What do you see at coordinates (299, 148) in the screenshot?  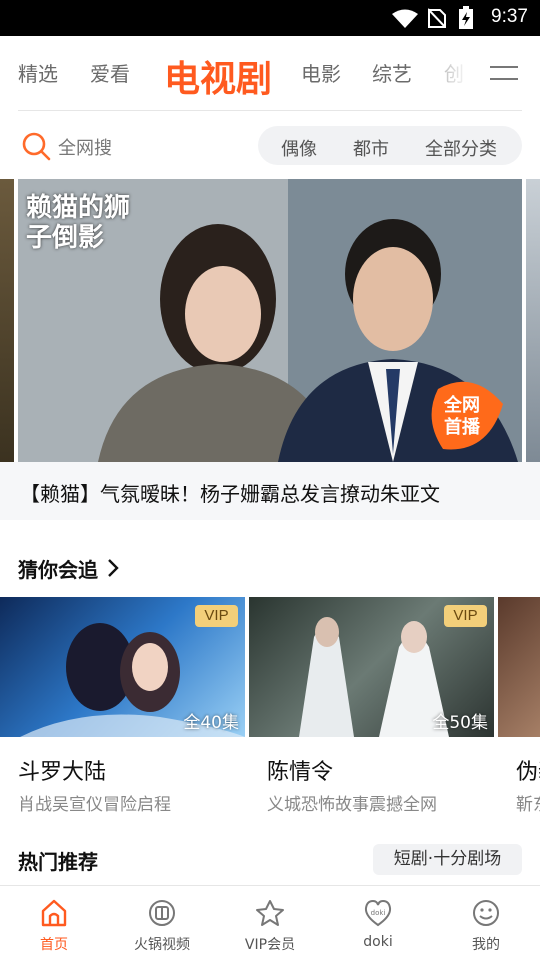 I see `category-idol: 偶像` at bounding box center [299, 148].